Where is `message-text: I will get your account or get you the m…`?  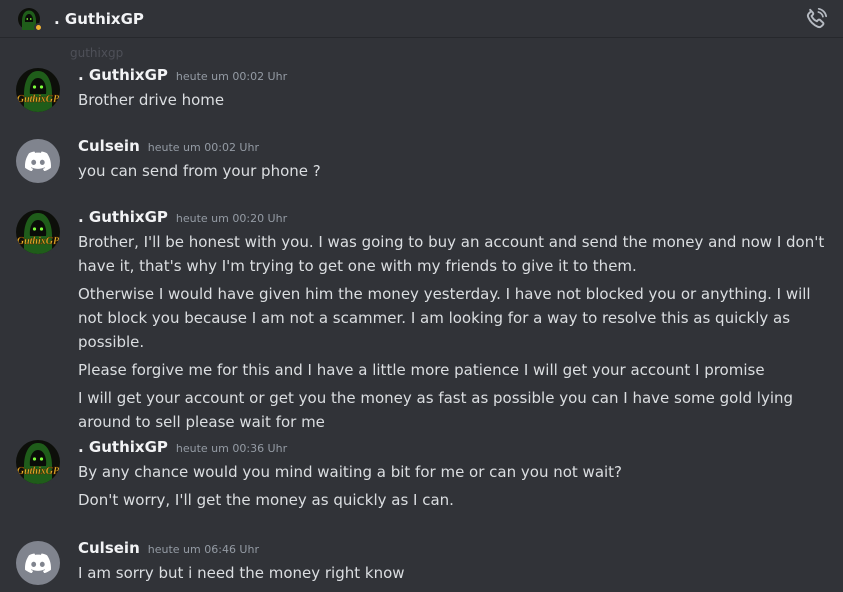 message-text: I will get your account or get you the m… is located at coordinates (436, 410).